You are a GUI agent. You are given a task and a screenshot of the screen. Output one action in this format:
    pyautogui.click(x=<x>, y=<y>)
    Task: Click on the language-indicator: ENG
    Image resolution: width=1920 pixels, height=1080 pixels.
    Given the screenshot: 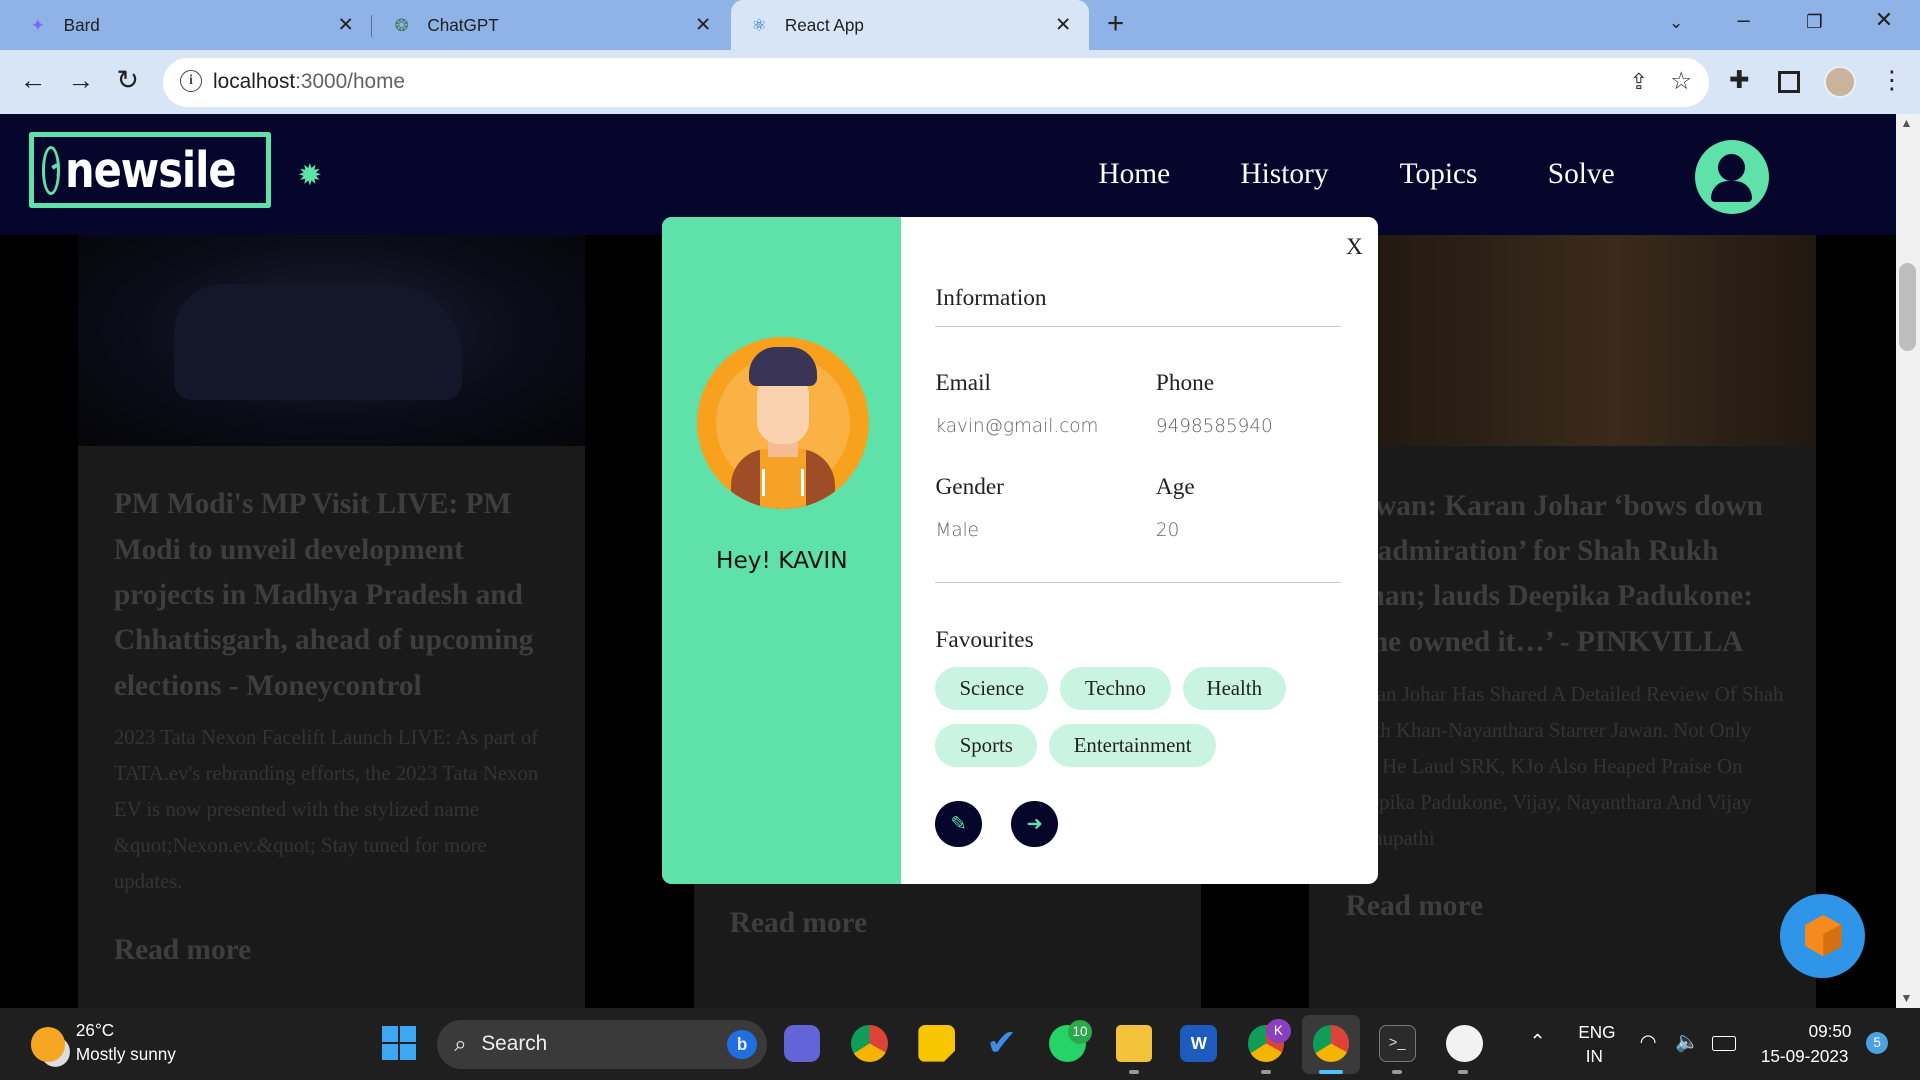 What is the action you would take?
    pyautogui.click(x=1596, y=1032)
    